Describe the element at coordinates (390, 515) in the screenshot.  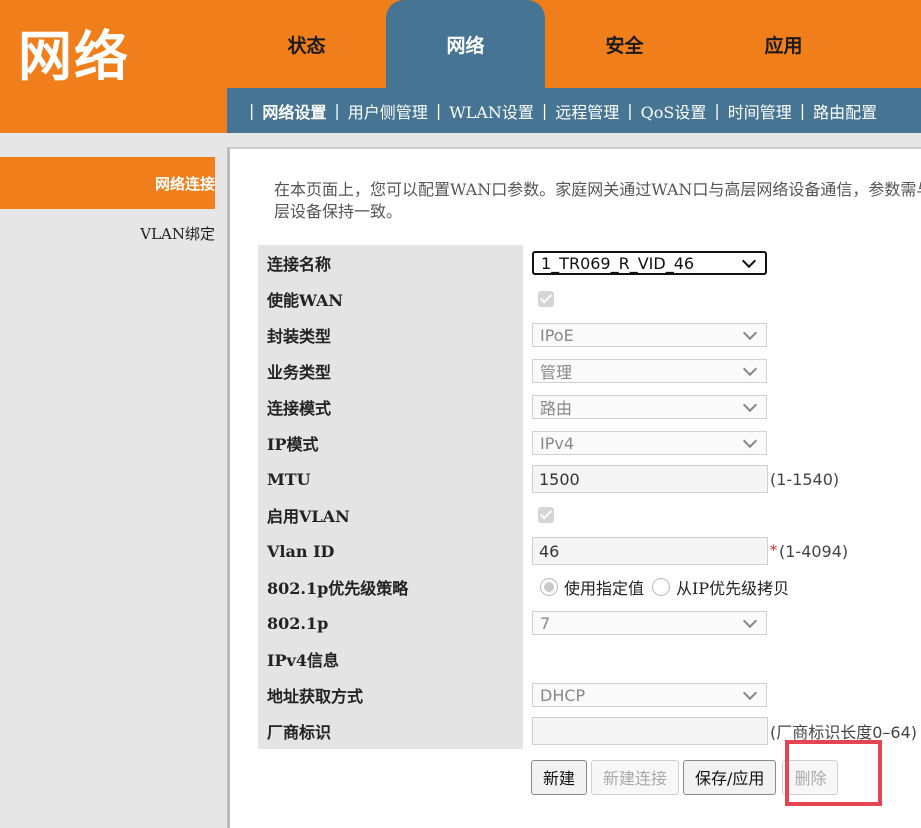
I see `field-label: 启用VLAN` at that location.